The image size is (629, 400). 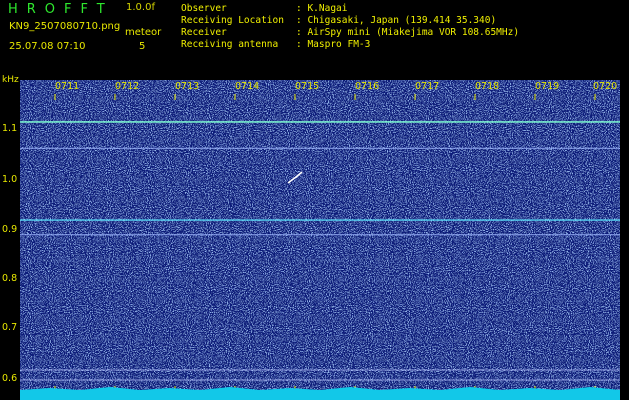 I want to click on info-key-receiver: Receiver, so click(x=204, y=32).